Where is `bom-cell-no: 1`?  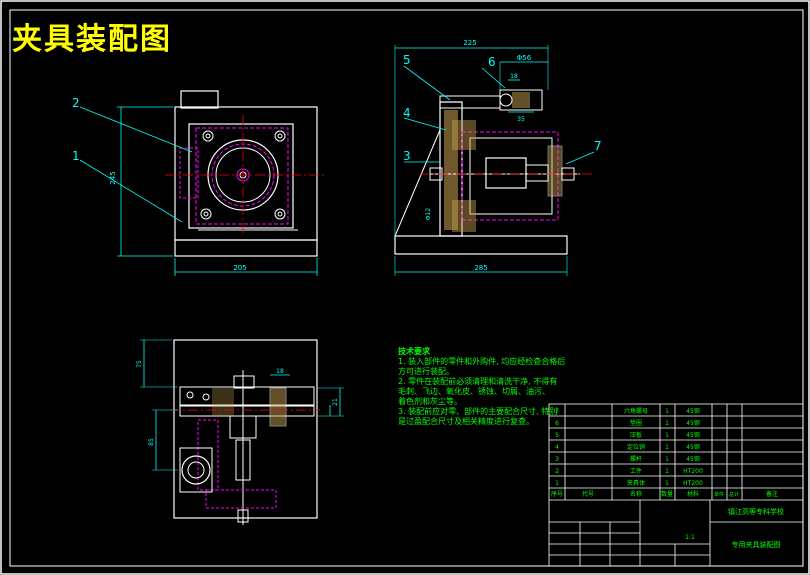
bom-cell-no: 1 is located at coordinates (557, 483).